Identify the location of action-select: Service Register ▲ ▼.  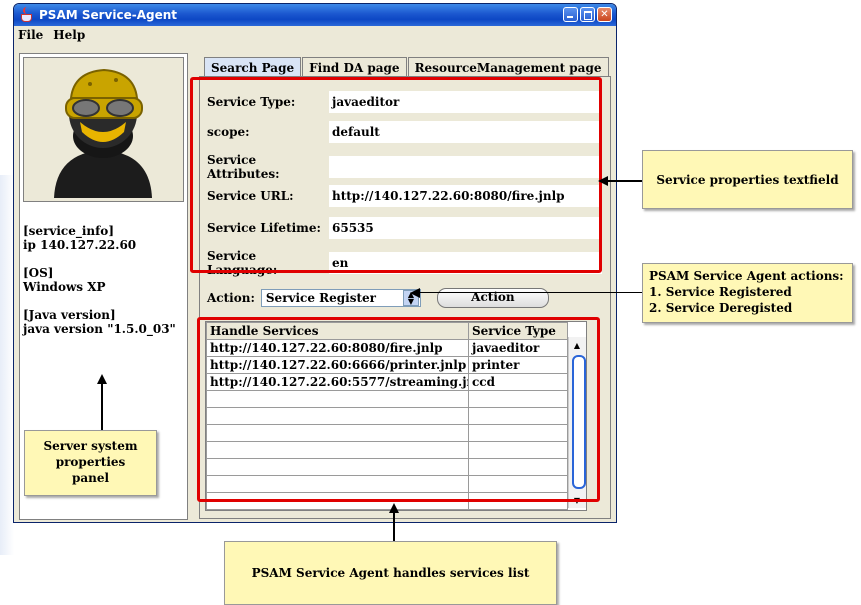
(340, 298).